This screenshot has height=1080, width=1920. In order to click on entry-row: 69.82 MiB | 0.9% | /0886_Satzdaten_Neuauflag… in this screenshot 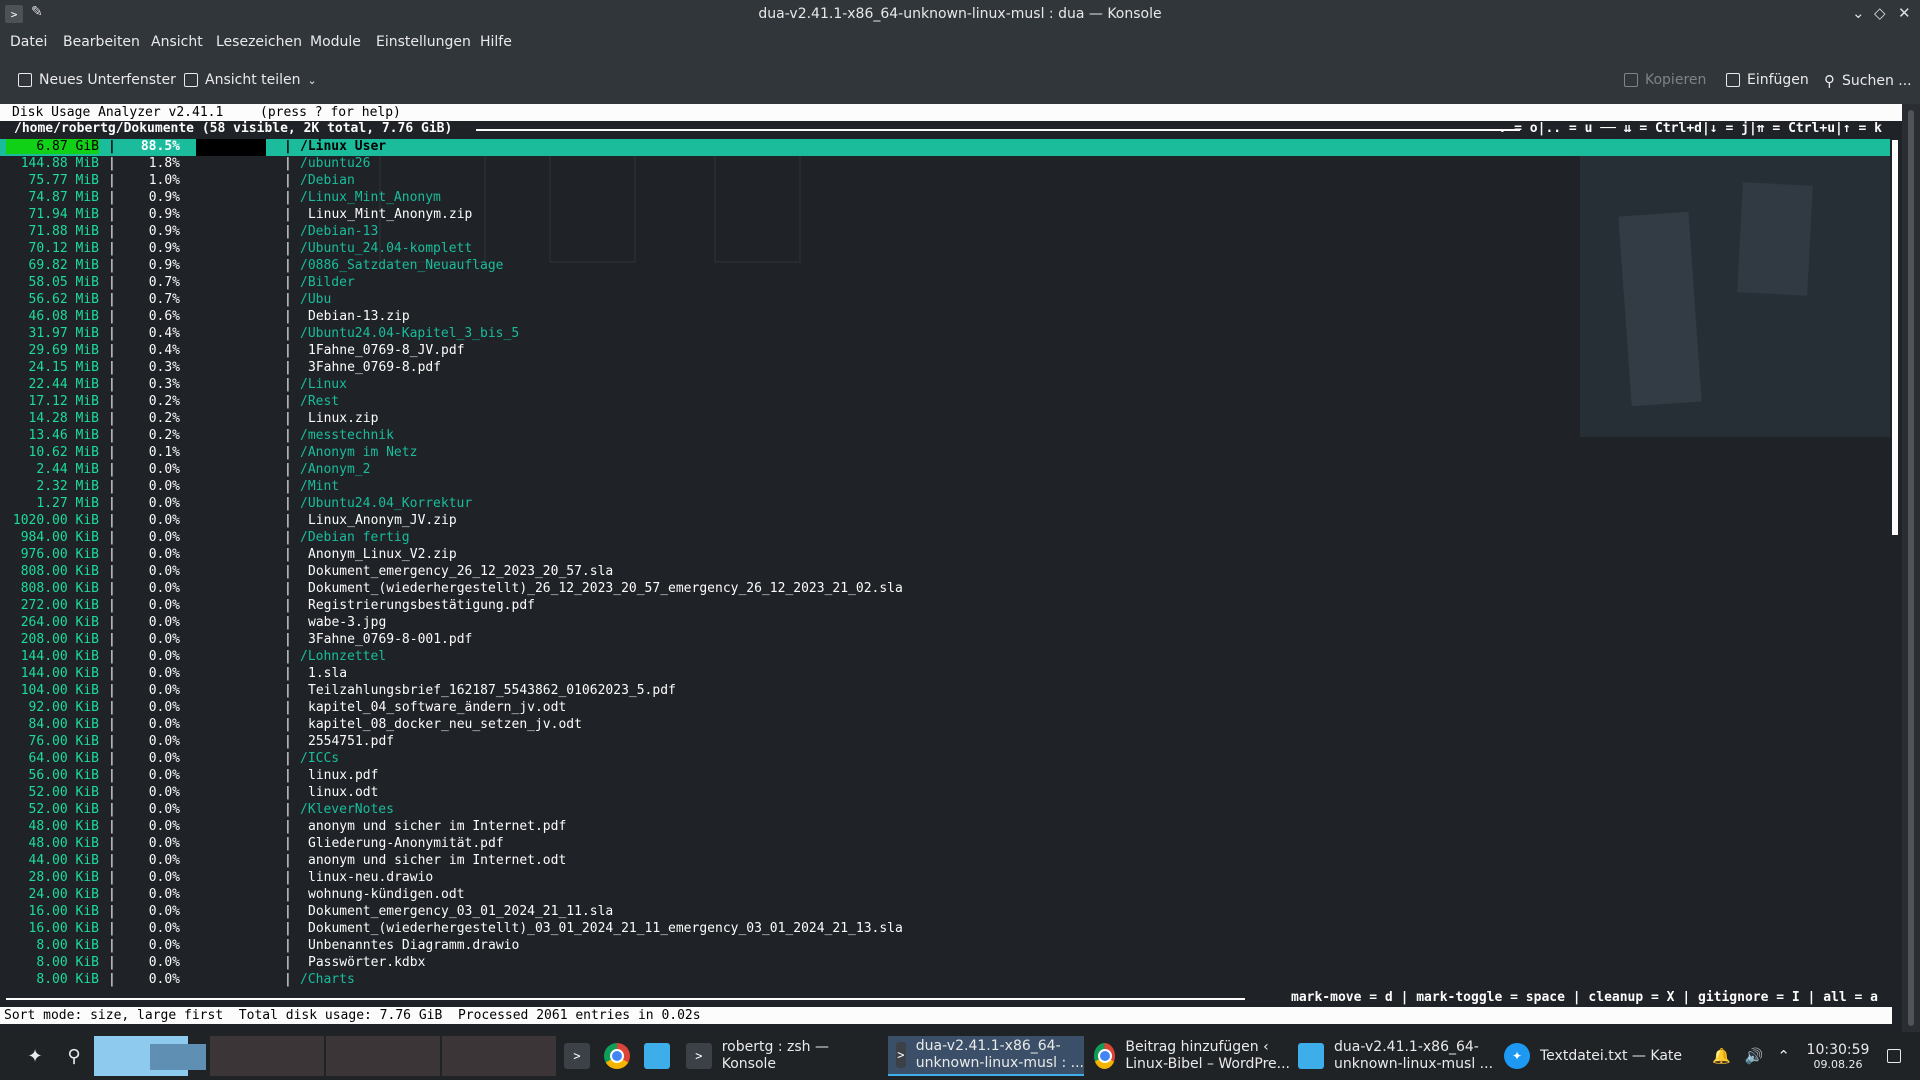, I will do `click(945, 266)`.